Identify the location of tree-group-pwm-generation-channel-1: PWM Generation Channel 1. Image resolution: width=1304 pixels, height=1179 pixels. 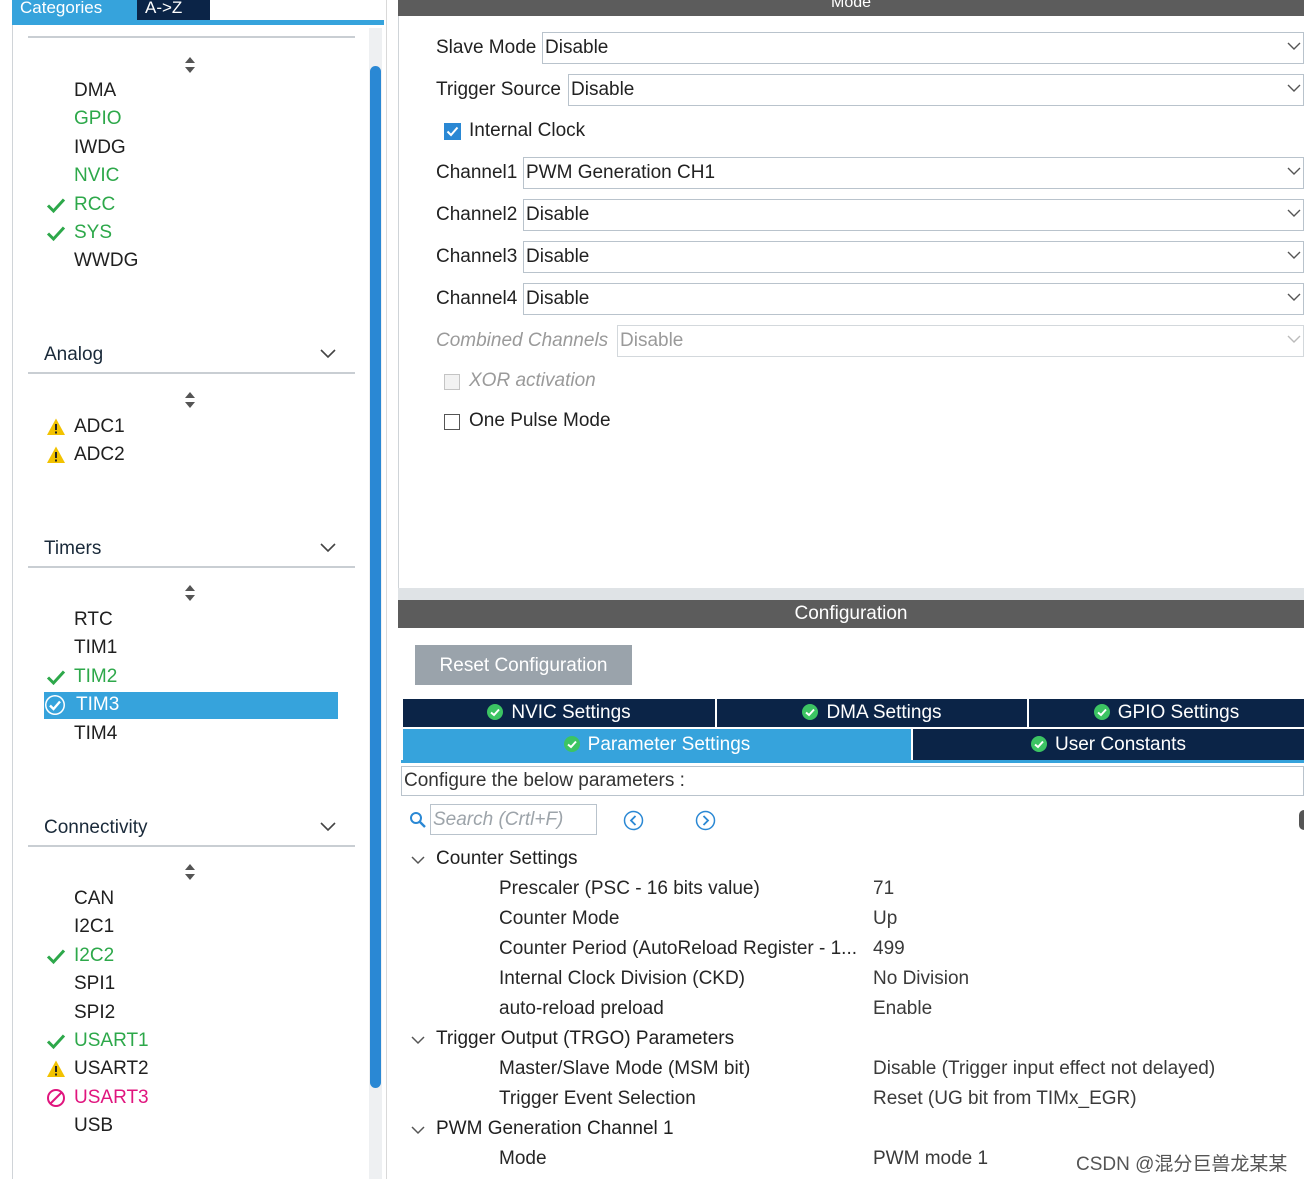
(852, 1131).